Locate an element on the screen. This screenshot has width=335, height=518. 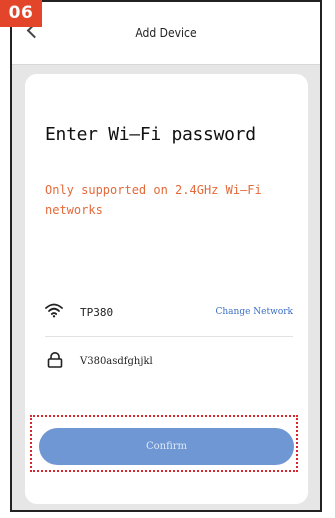
wifi-network-row: TP380 Change Network is located at coordinates (169, 316).